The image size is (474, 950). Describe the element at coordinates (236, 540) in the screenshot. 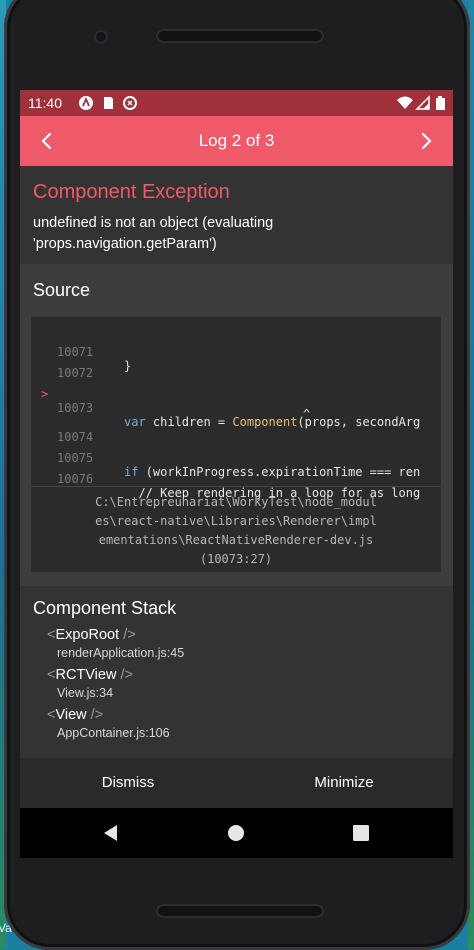

I see `file-path-line: ementations\ReactNativeRenderer-dev.js` at that location.